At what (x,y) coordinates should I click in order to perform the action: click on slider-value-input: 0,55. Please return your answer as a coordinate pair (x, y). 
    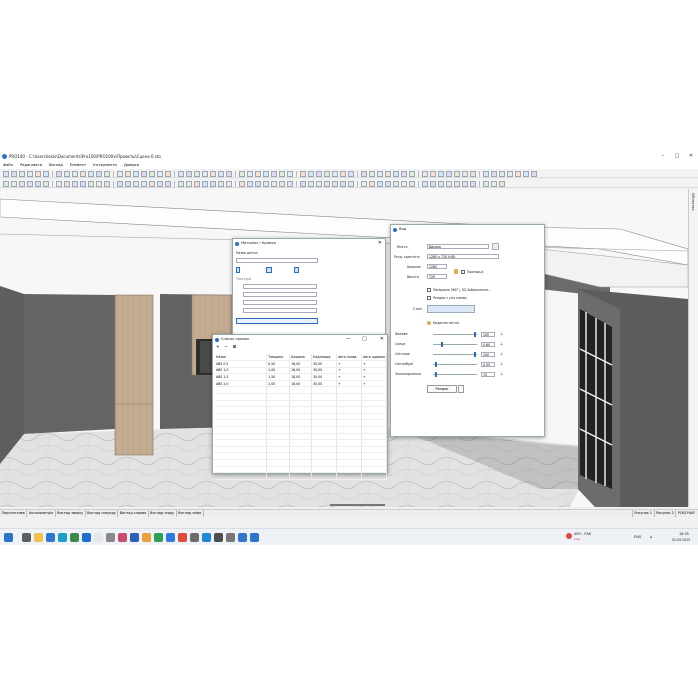
    Looking at the image, I should click on (488, 364).